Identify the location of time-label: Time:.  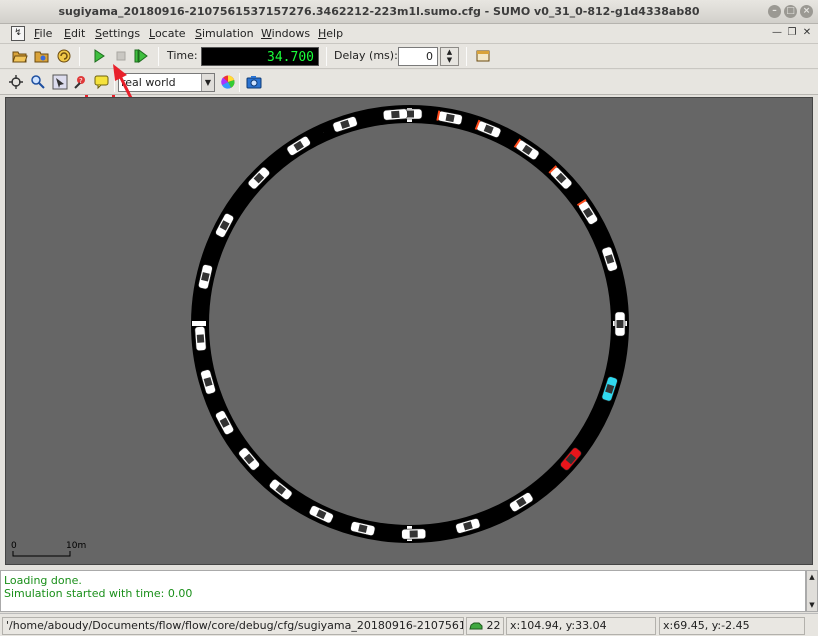
(182, 55).